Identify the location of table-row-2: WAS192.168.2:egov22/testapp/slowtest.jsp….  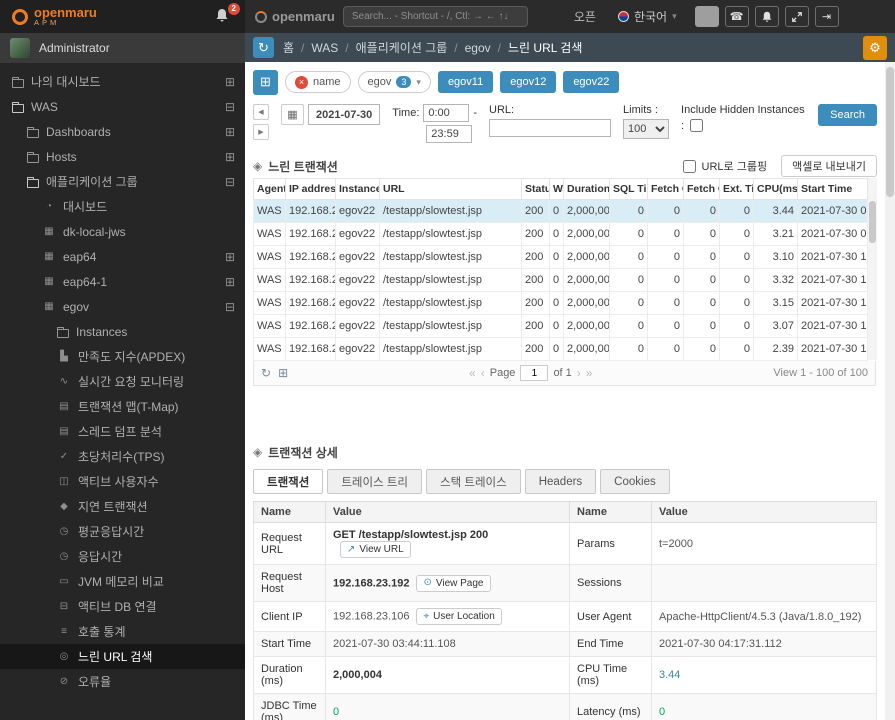
(560, 257).